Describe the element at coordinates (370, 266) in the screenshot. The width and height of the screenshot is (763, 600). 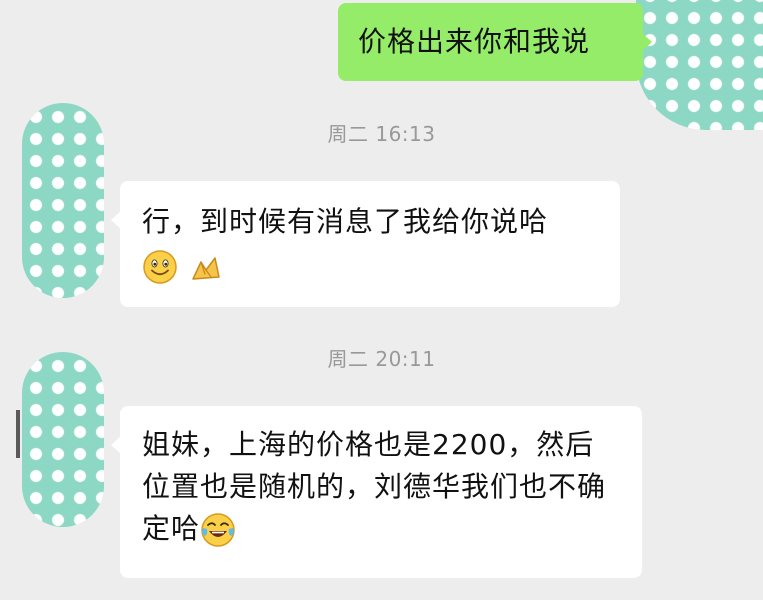
I see `emoji-row` at that location.